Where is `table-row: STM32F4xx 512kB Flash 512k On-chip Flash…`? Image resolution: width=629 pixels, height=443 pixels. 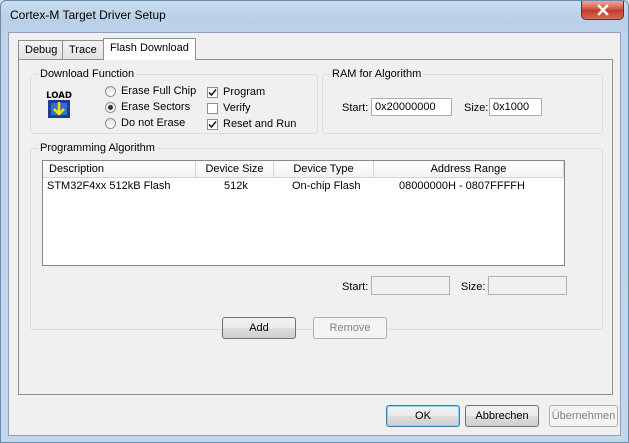
table-row: STM32F4xx 512kB Flash 512k On-chip Flash… is located at coordinates (303, 187).